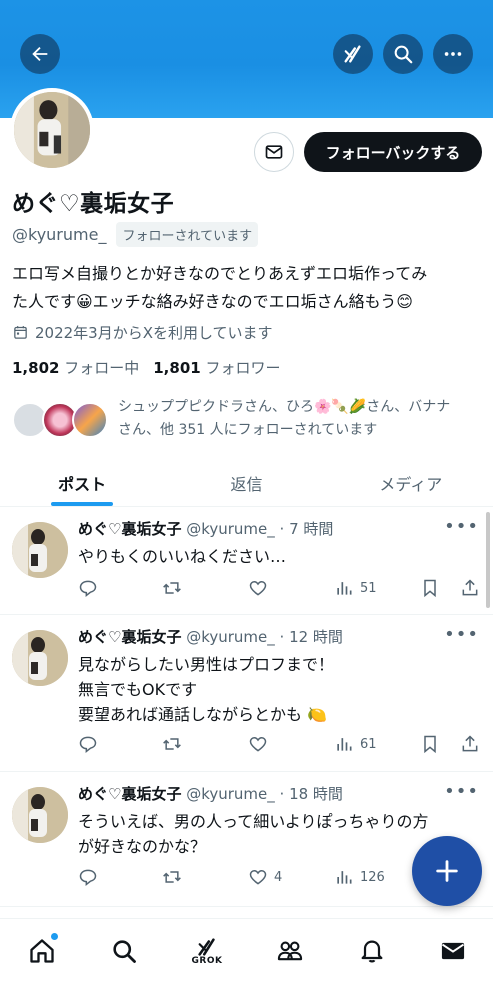 The image size is (493, 1000). I want to click on bio-line: エロ写メ自撮りとか好きなのでとりあえずエロ垢作ってみ, so click(220, 273).